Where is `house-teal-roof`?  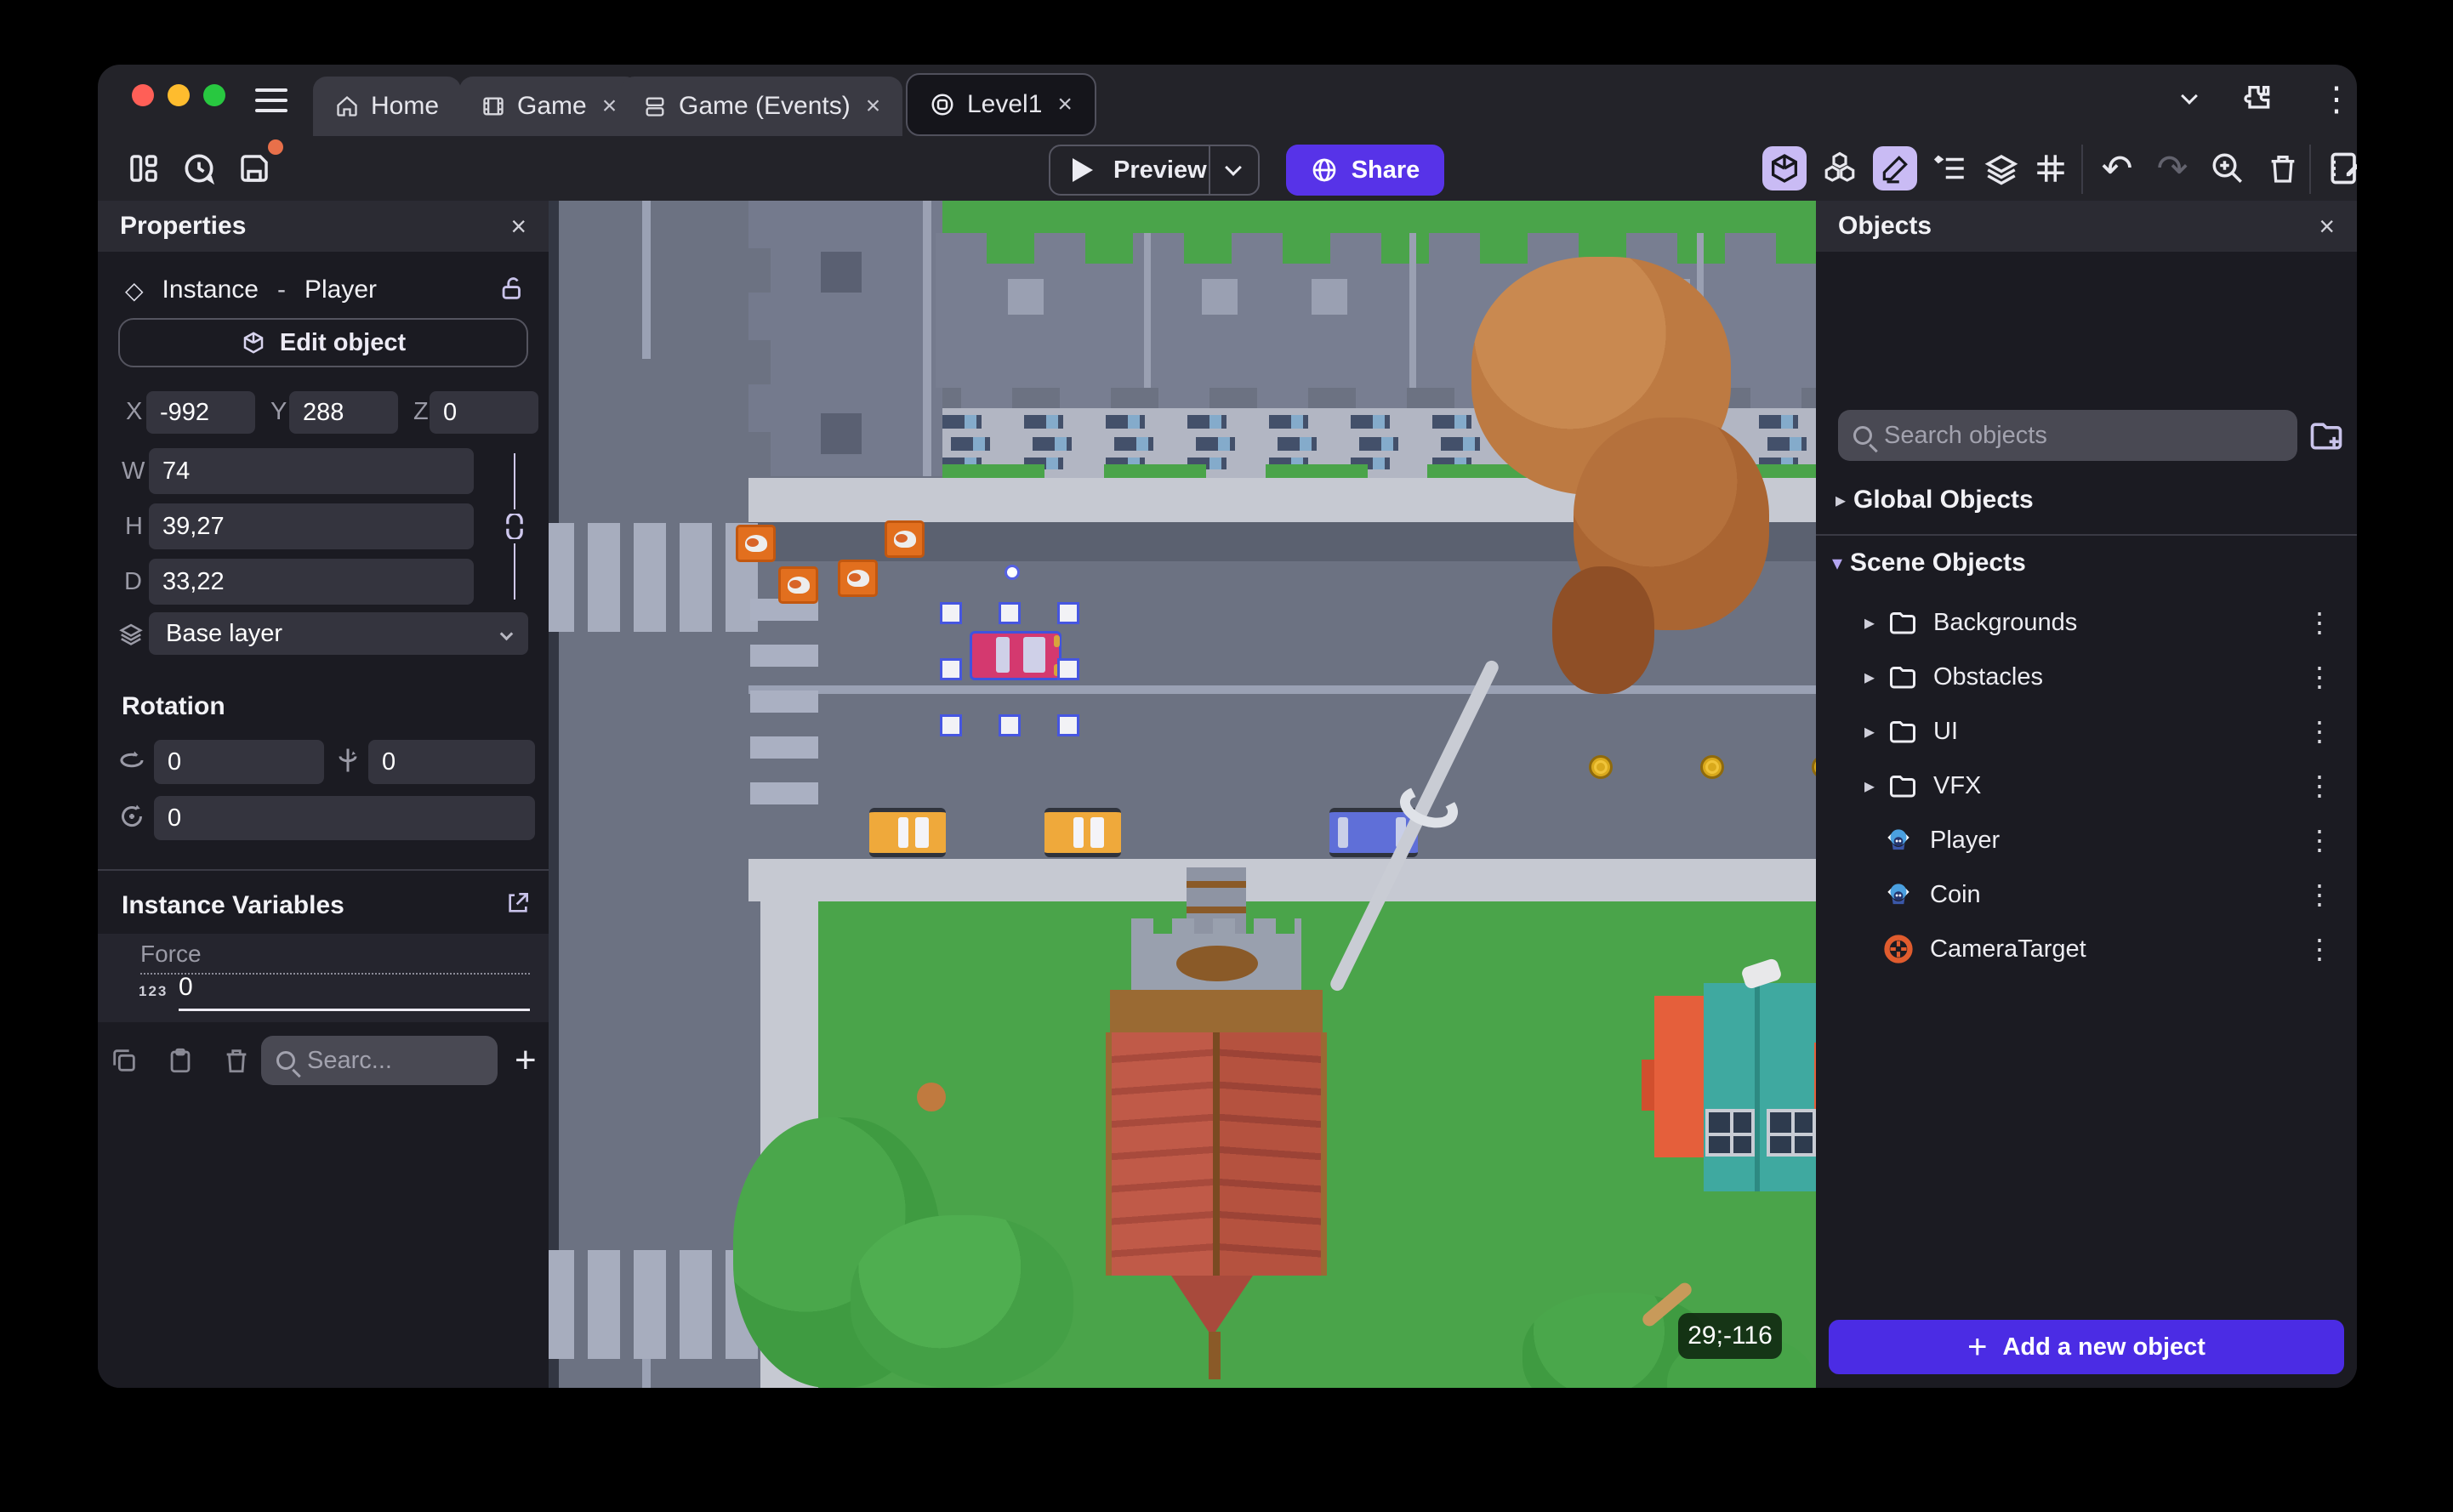 house-teal-roof is located at coordinates (1760, 1087).